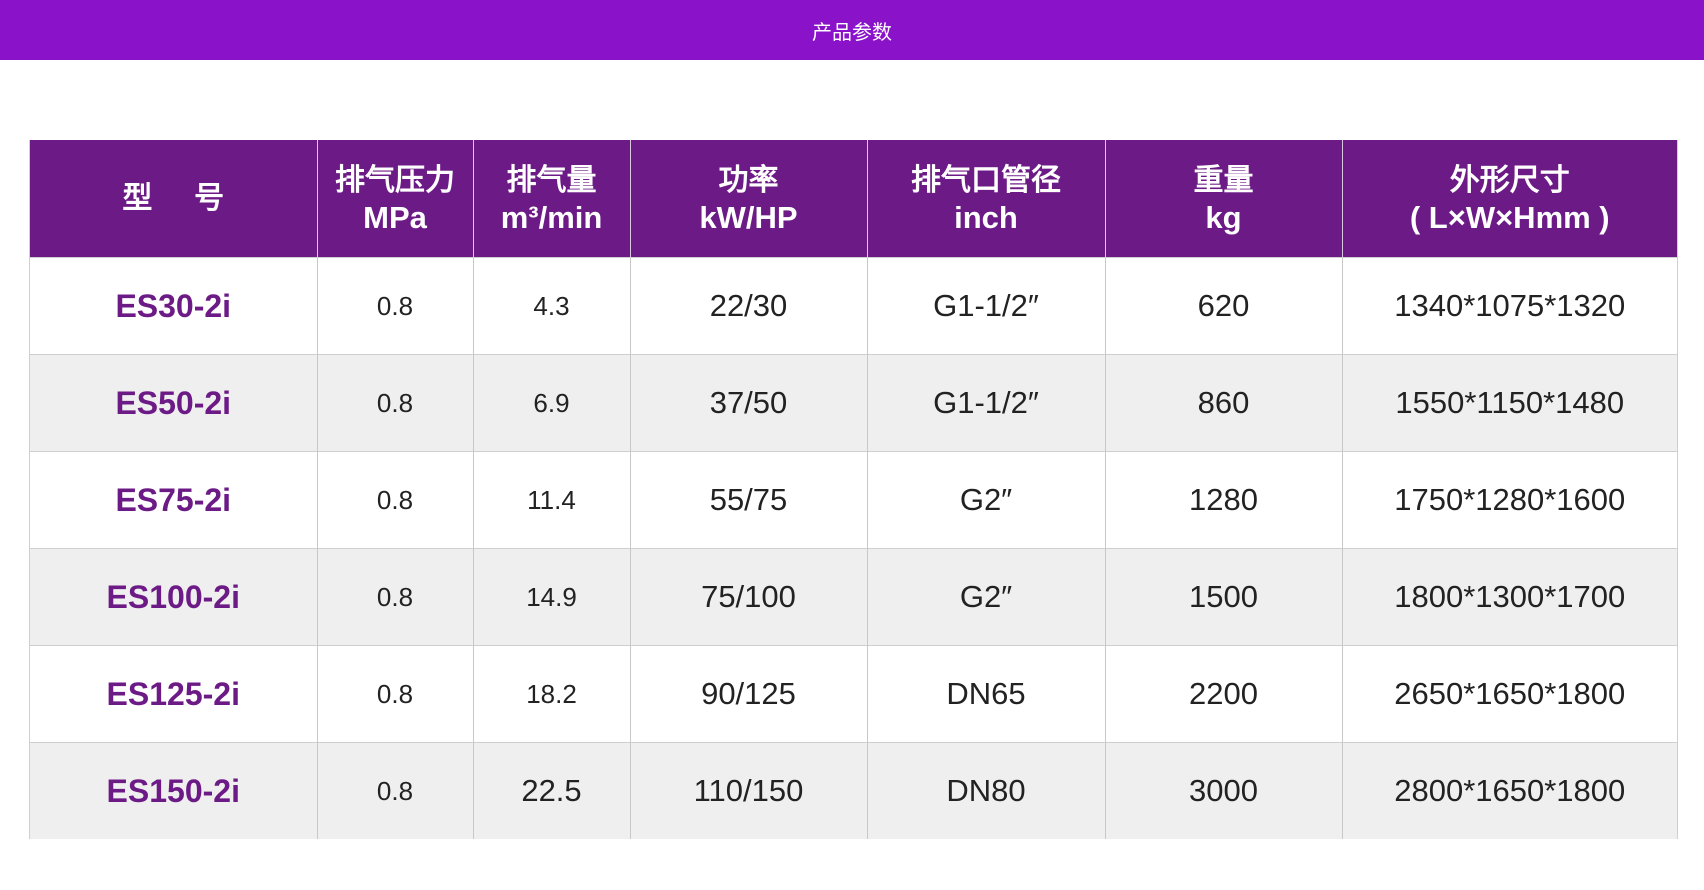 The width and height of the screenshot is (1704, 890). What do you see at coordinates (1223, 694) in the screenshot?
I see `cell-weight: 2200` at bounding box center [1223, 694].